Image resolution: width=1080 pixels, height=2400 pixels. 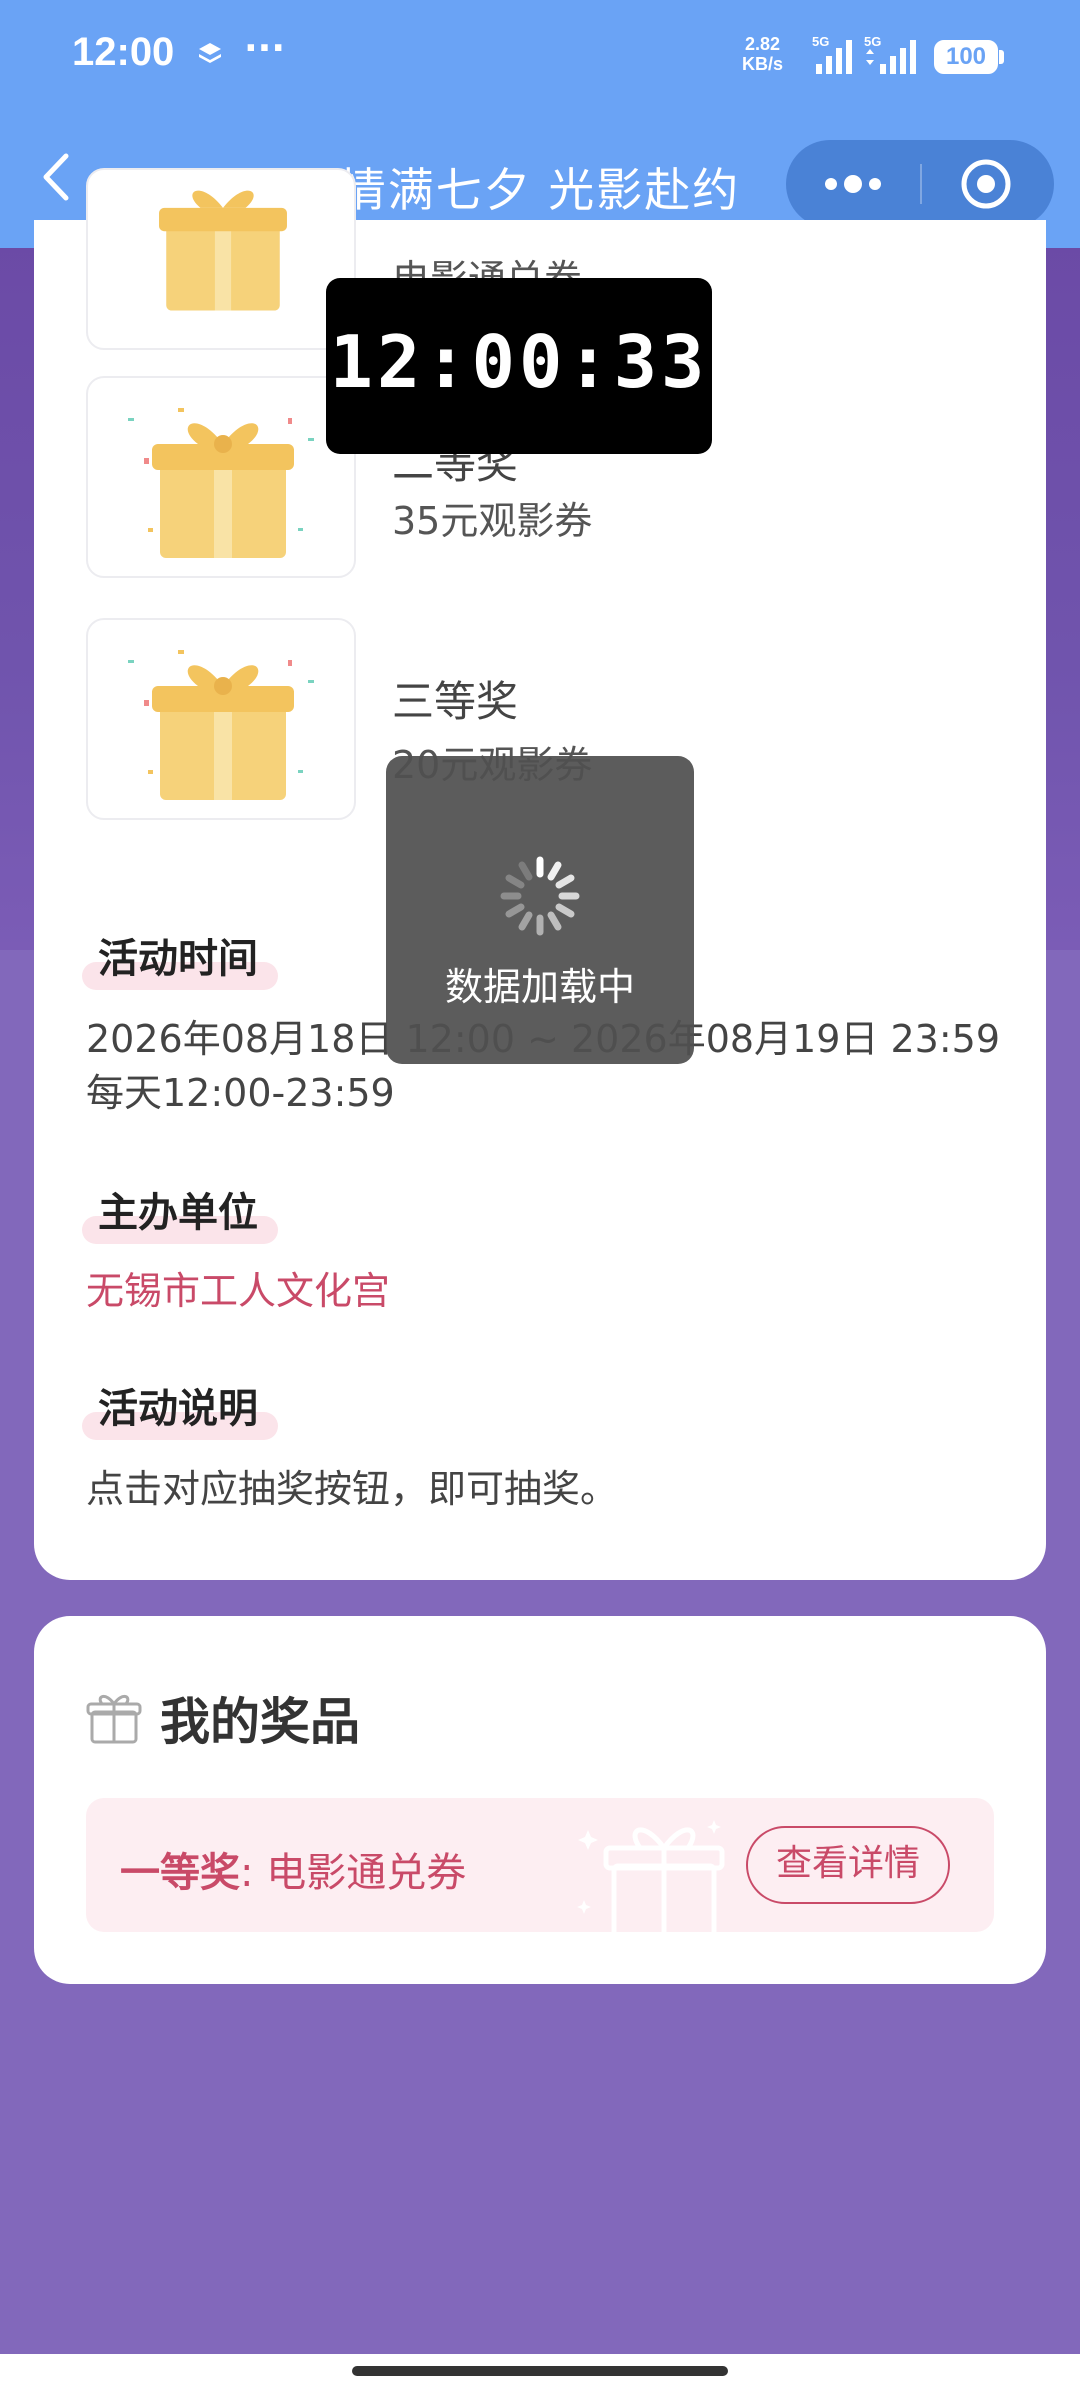 I want to click on layers-icon, so click(x=210, y=53).